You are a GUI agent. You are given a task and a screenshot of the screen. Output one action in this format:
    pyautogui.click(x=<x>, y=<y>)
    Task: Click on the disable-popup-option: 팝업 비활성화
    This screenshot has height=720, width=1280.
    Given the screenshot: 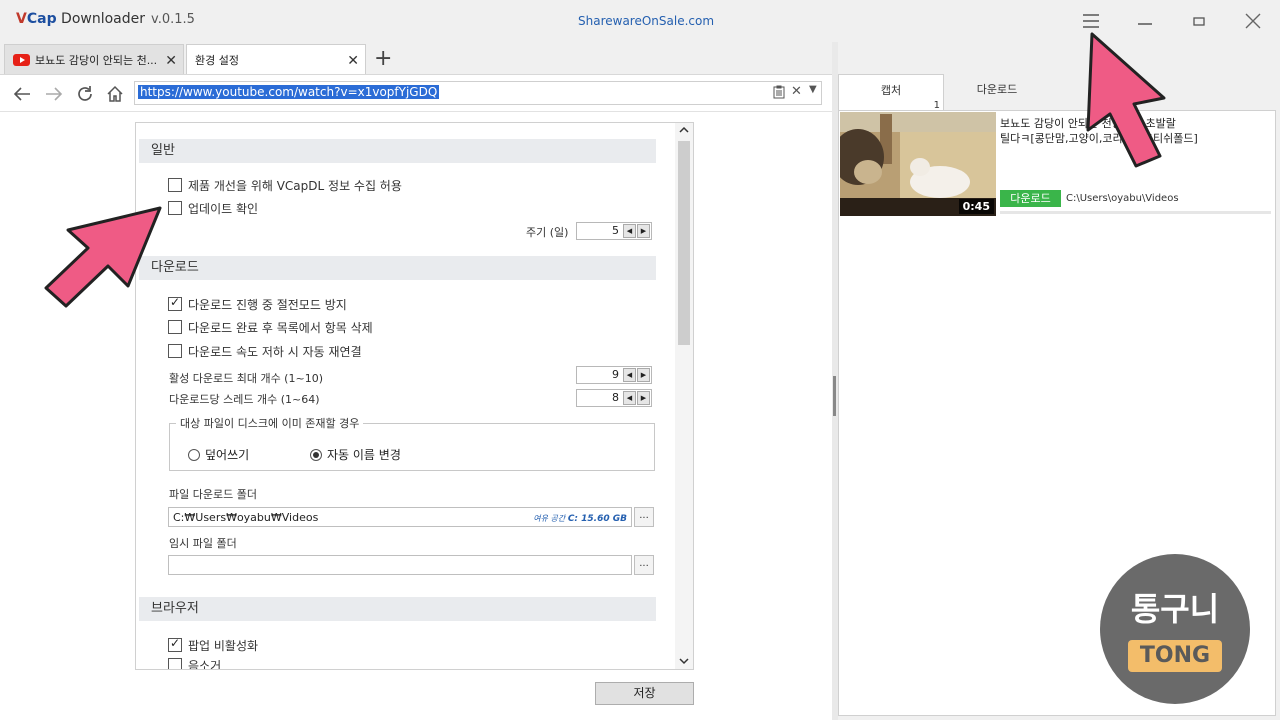 What is the action you would take?
    pyautogui.click(x=213, y=645)
    